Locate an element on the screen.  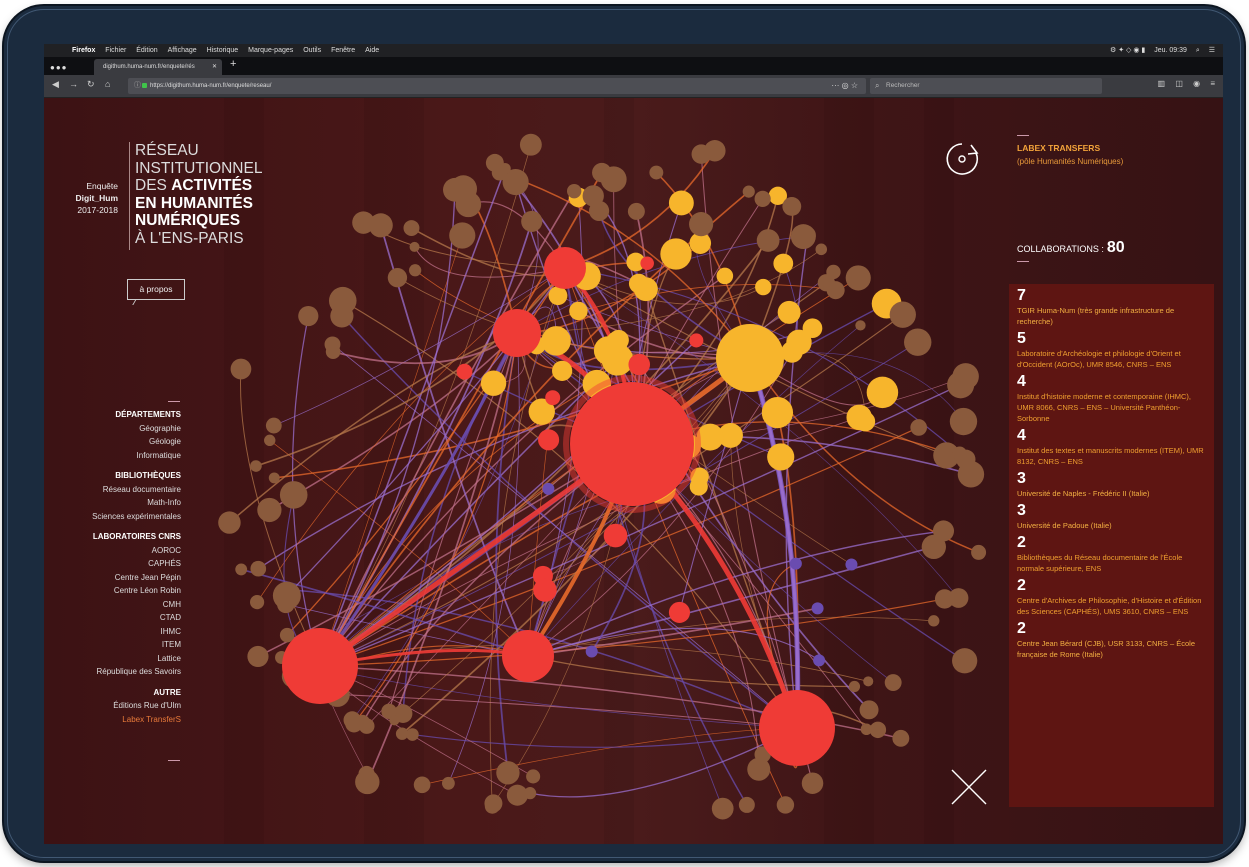
app-menu: Firefox is located at coordinates (83, 50).